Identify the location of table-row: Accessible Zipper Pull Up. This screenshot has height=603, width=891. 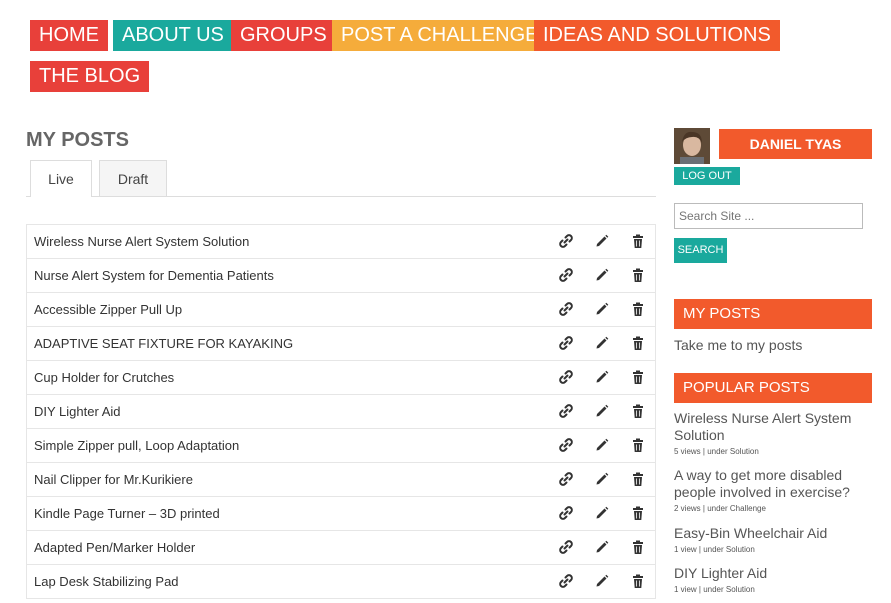
(341, 310).